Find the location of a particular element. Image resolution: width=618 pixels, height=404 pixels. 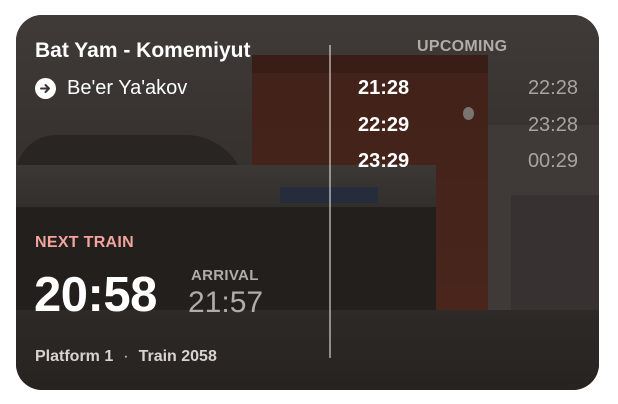

upcoming-row: 23:29 00:29 is located at coordinates (468, 163).